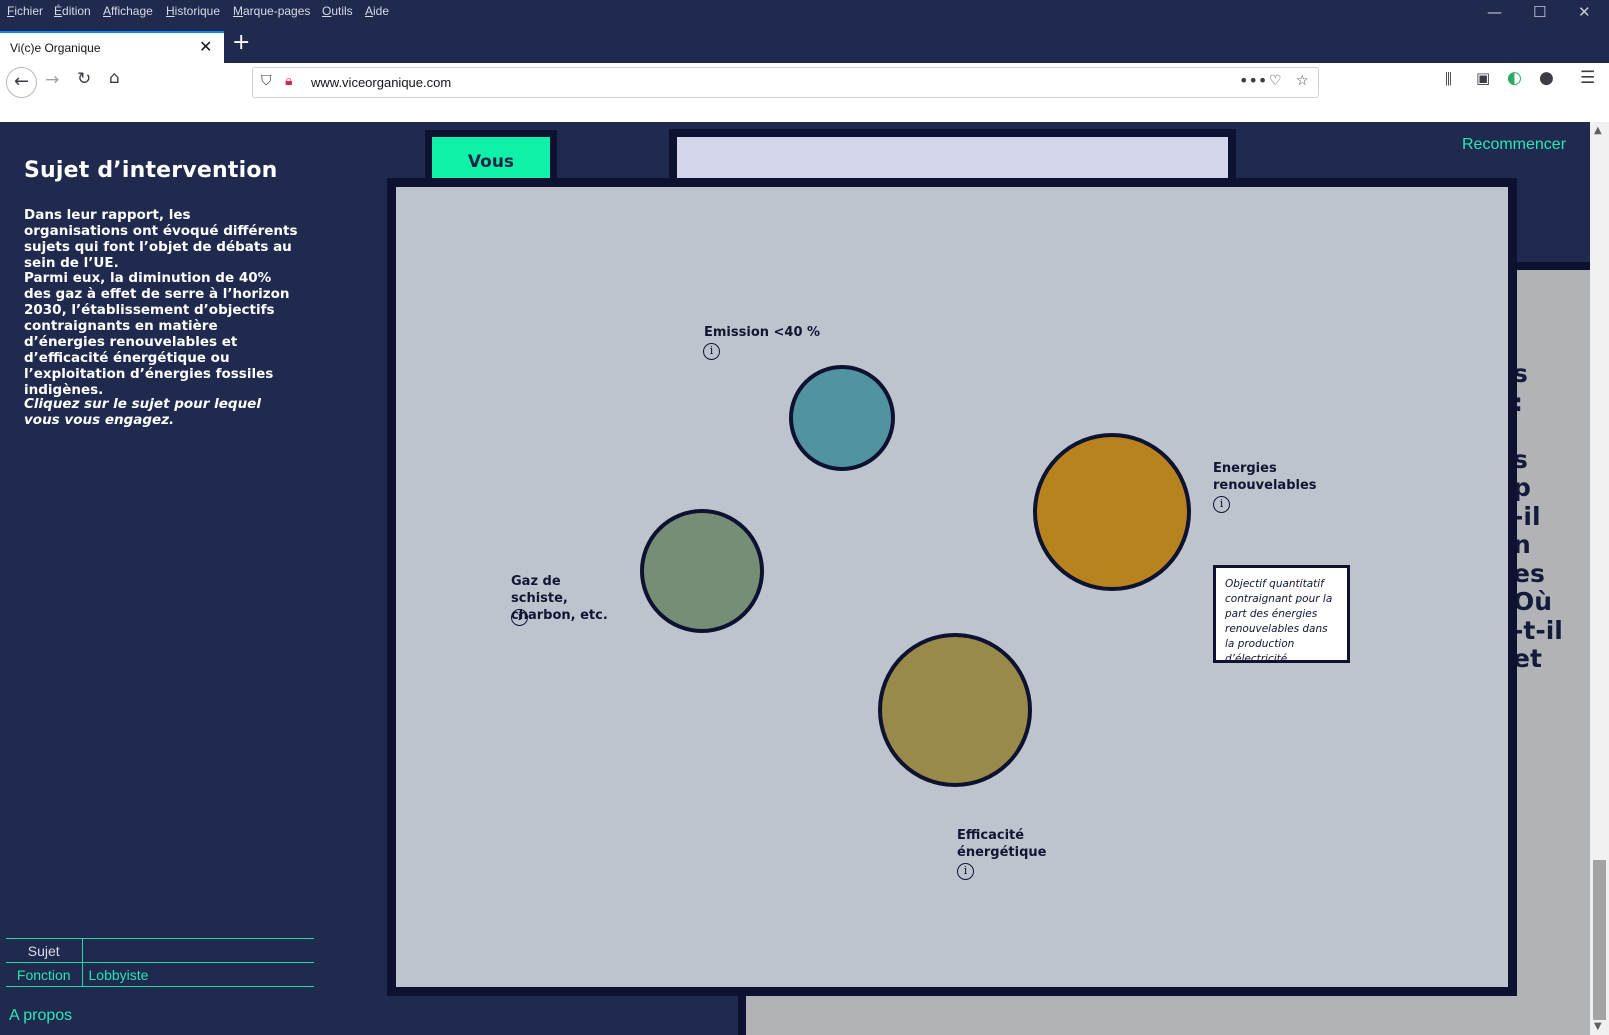 This screenshot has width=1609, height=1035. Describe the element at coordinates (1275, 81) in the screenshot. I see `pocket-icon: ♡` at that location.